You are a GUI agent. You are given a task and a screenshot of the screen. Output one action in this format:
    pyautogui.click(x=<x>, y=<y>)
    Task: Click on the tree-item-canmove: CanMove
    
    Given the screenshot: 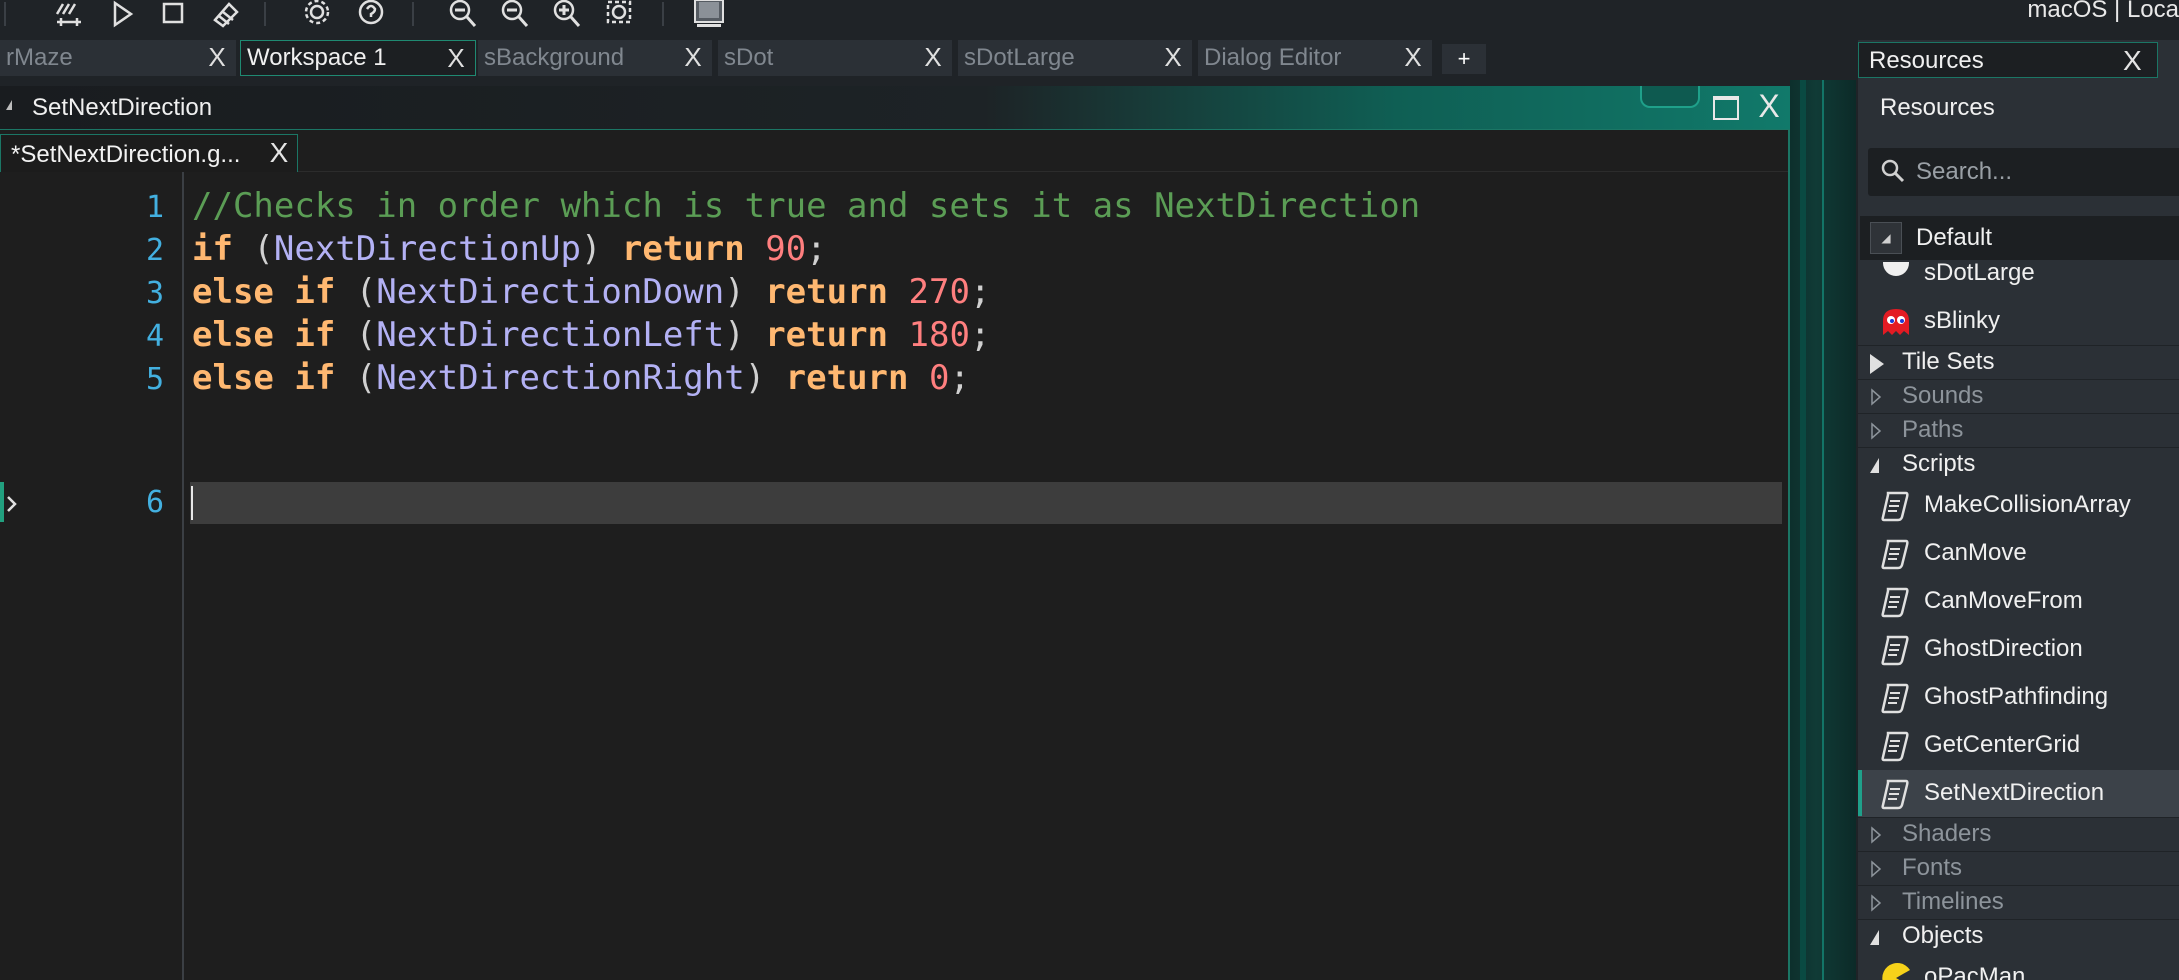 What is the action you would take?
    pyautogui.click(x=2018, y=554)
    